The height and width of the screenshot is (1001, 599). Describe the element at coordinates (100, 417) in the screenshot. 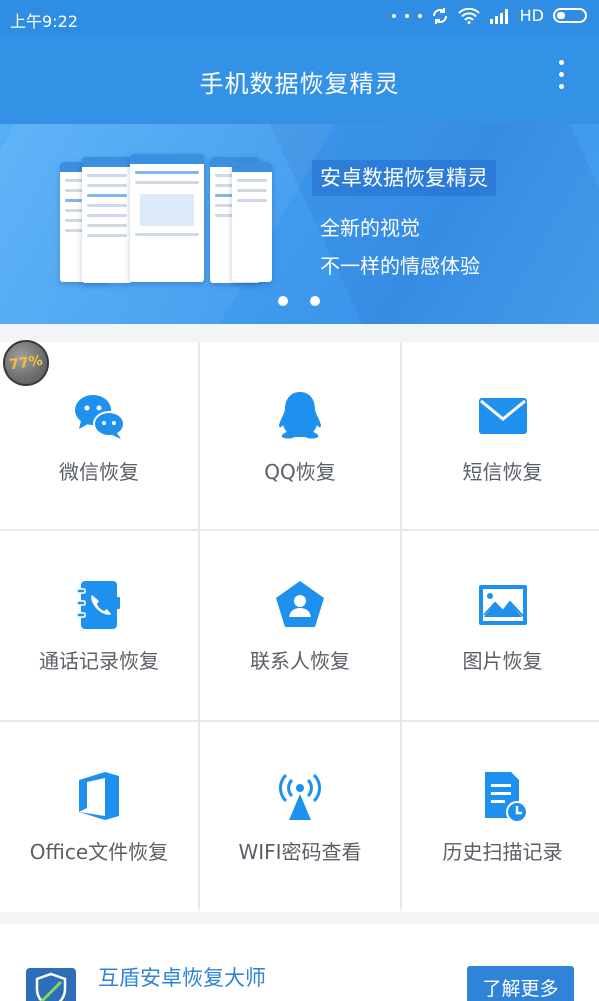

I see `wechat-icon` at that location.